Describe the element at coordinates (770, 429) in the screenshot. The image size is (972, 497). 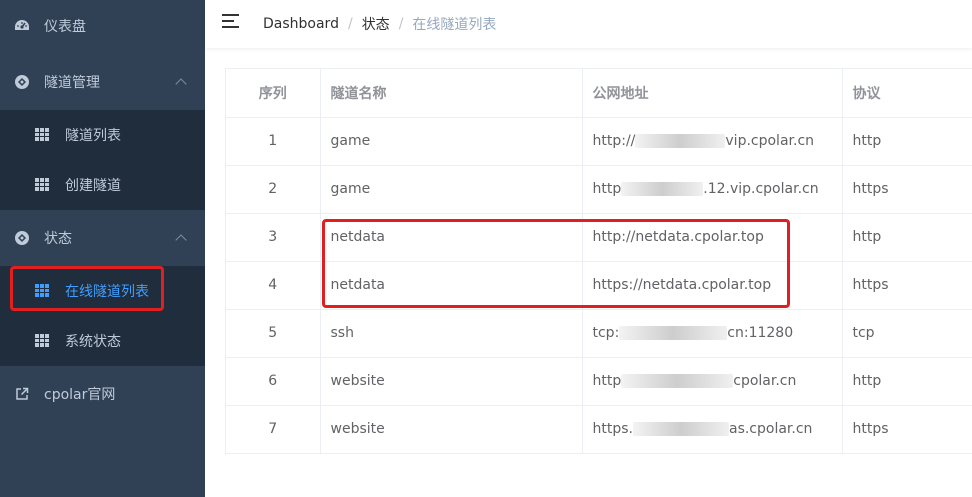
I see `address-suffix: as.cpolar.cn` at that location.